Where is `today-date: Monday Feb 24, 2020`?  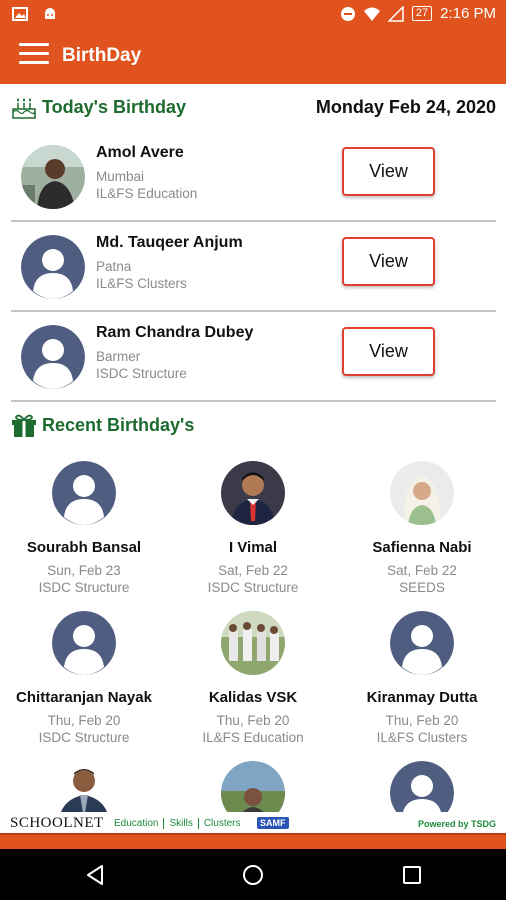
today-date: Monday Feb 24, 2020 is located at coordinates (405, 107).